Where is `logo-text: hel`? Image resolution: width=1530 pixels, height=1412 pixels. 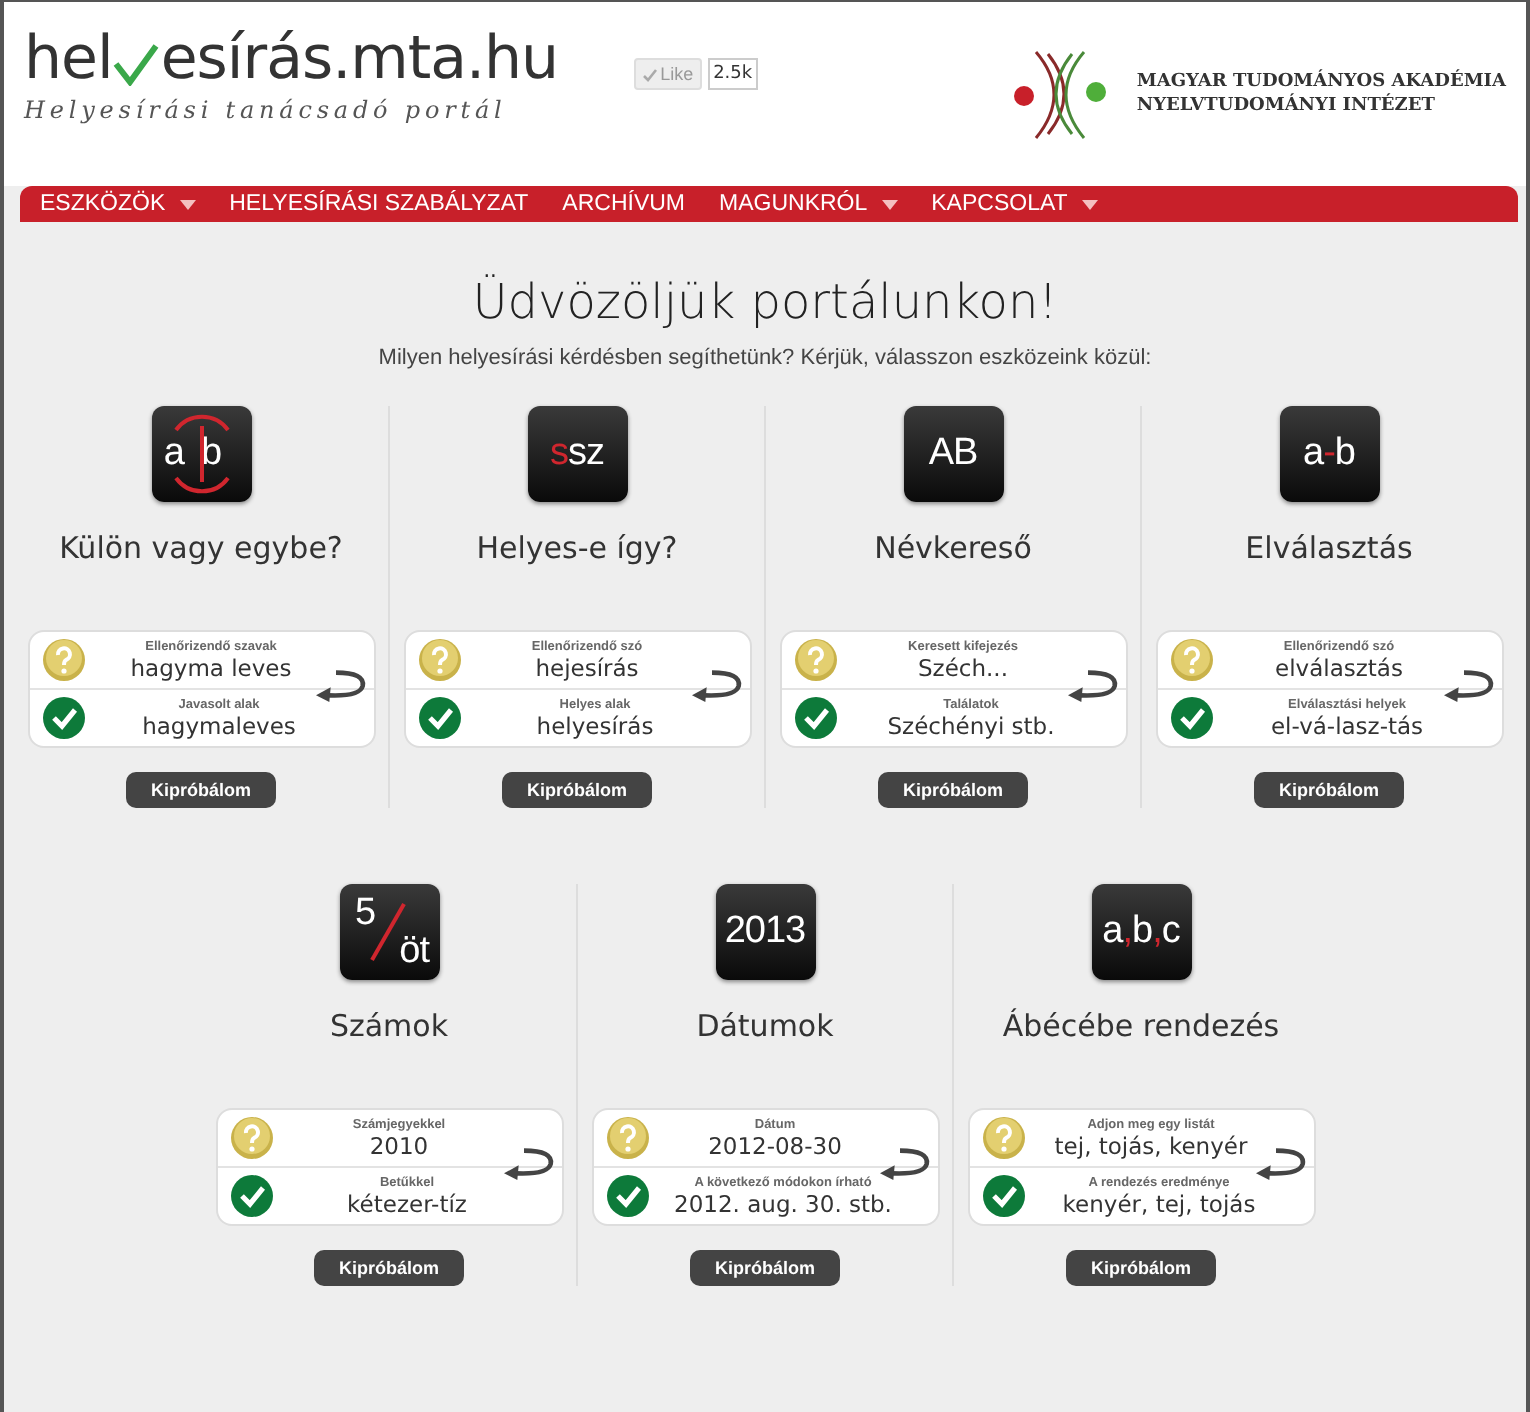 logo-text: hel is located at coordinates (68, 60).